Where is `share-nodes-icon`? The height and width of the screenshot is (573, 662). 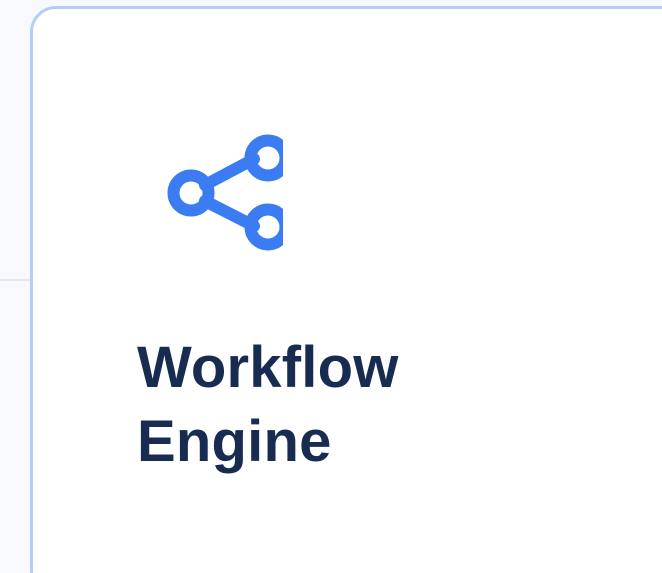
share-nodes-icon is located at coordinates (213, 190).